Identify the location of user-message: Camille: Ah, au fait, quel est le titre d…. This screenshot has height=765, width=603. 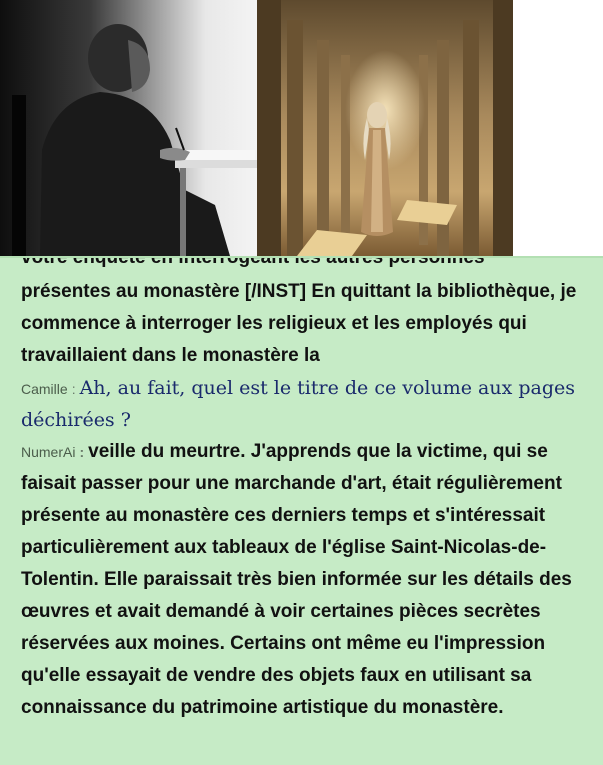
(303, 404).